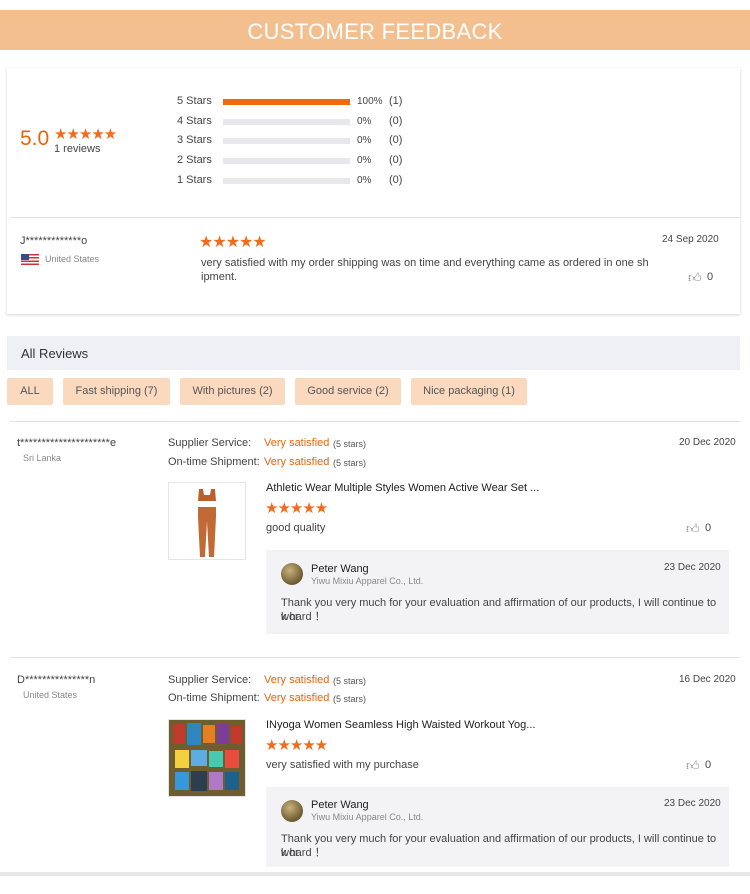 The image size is (750, 894). I want to click on distribution-percent: 100%, so click(370, 101).